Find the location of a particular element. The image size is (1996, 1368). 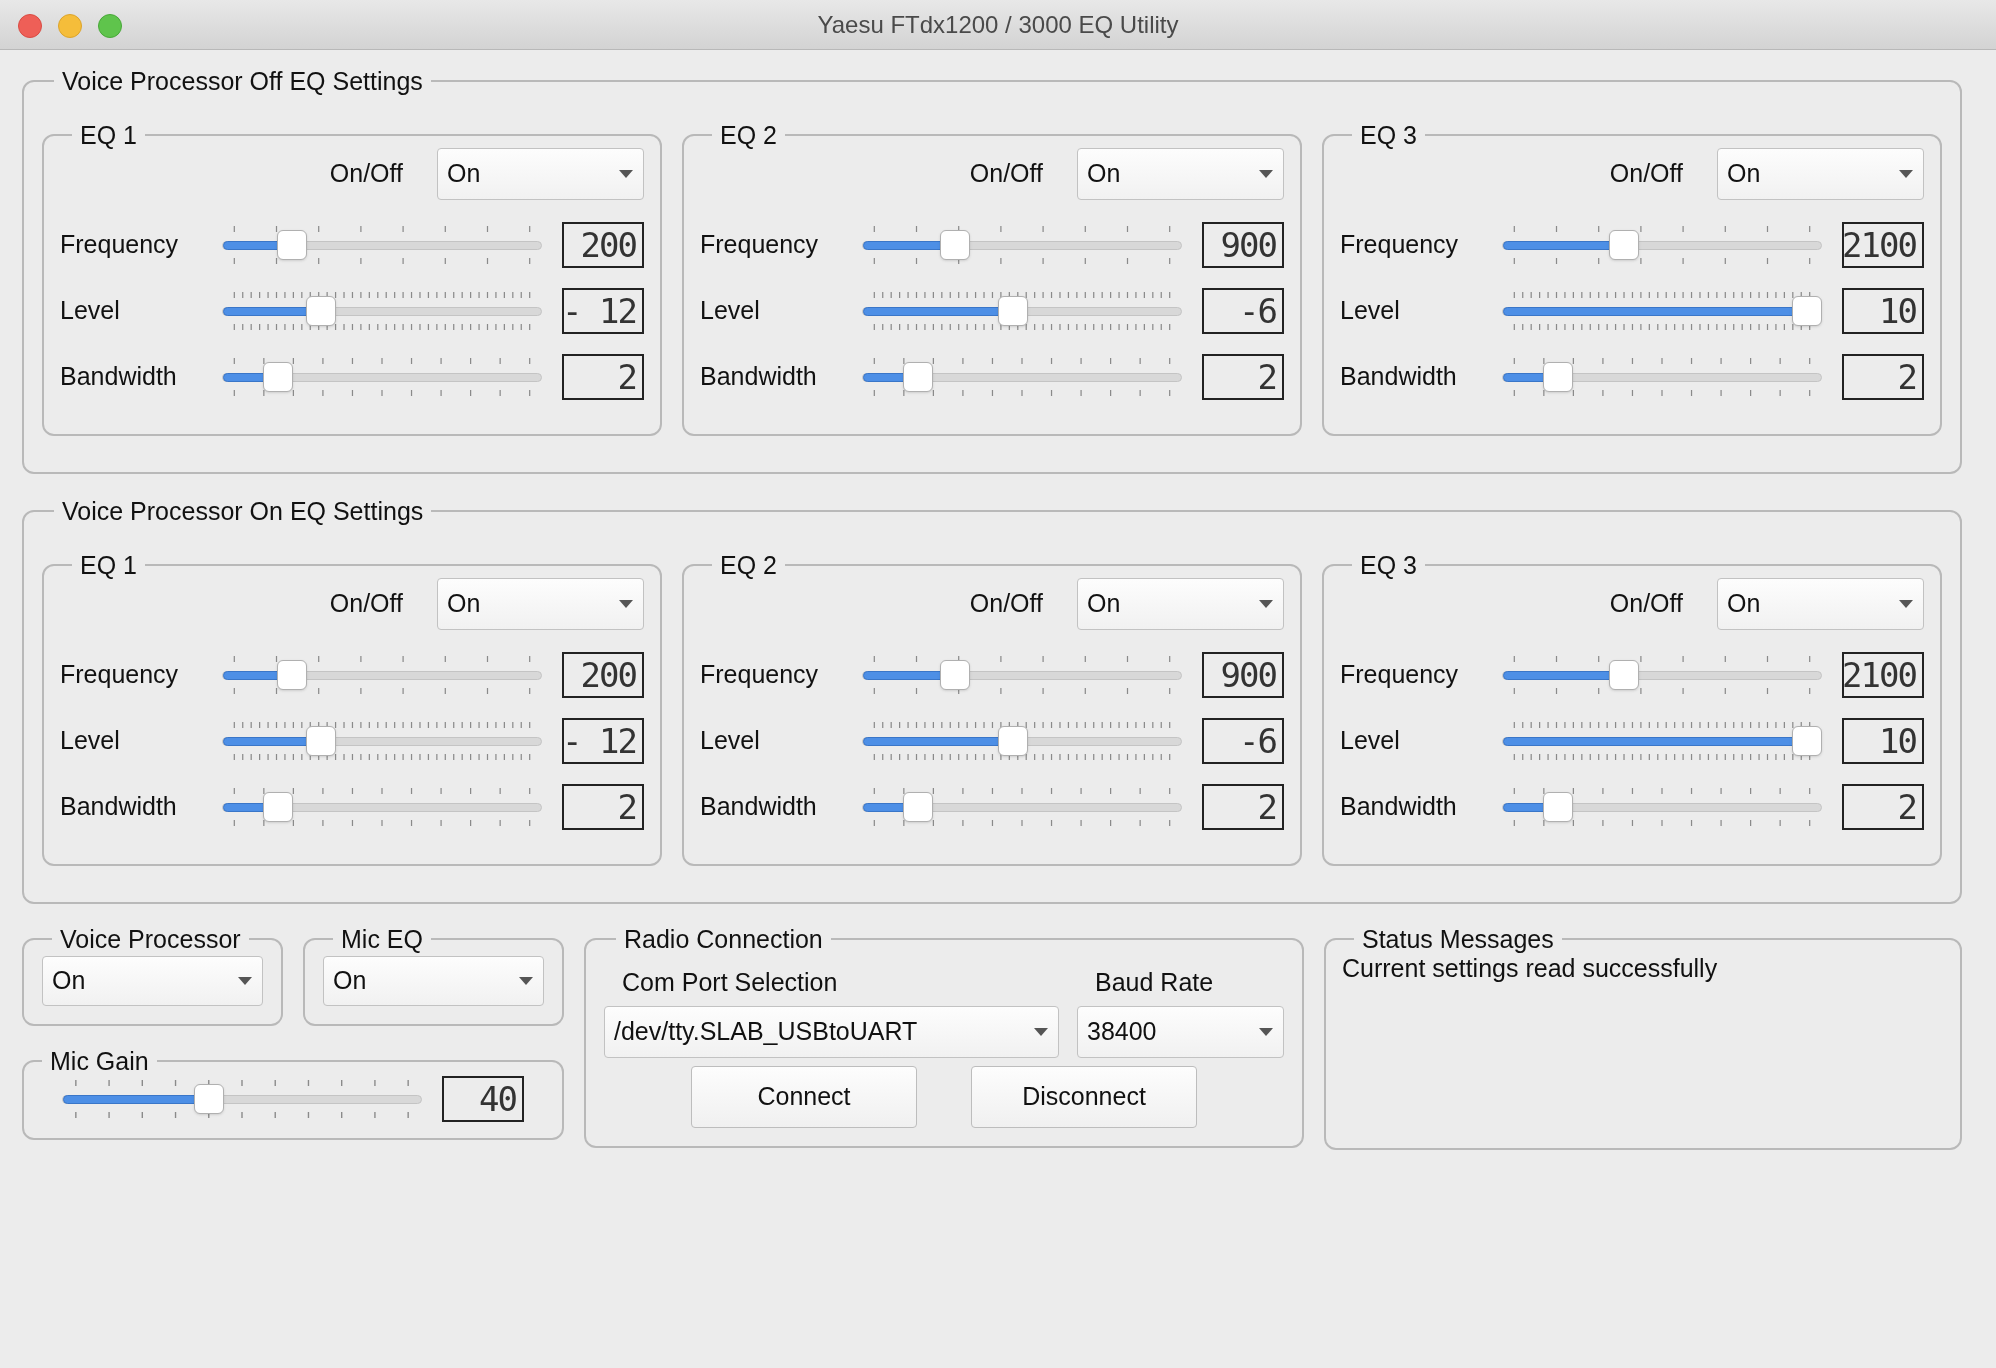

lcd-display: 2100 is located at coordinates (1883, 675).